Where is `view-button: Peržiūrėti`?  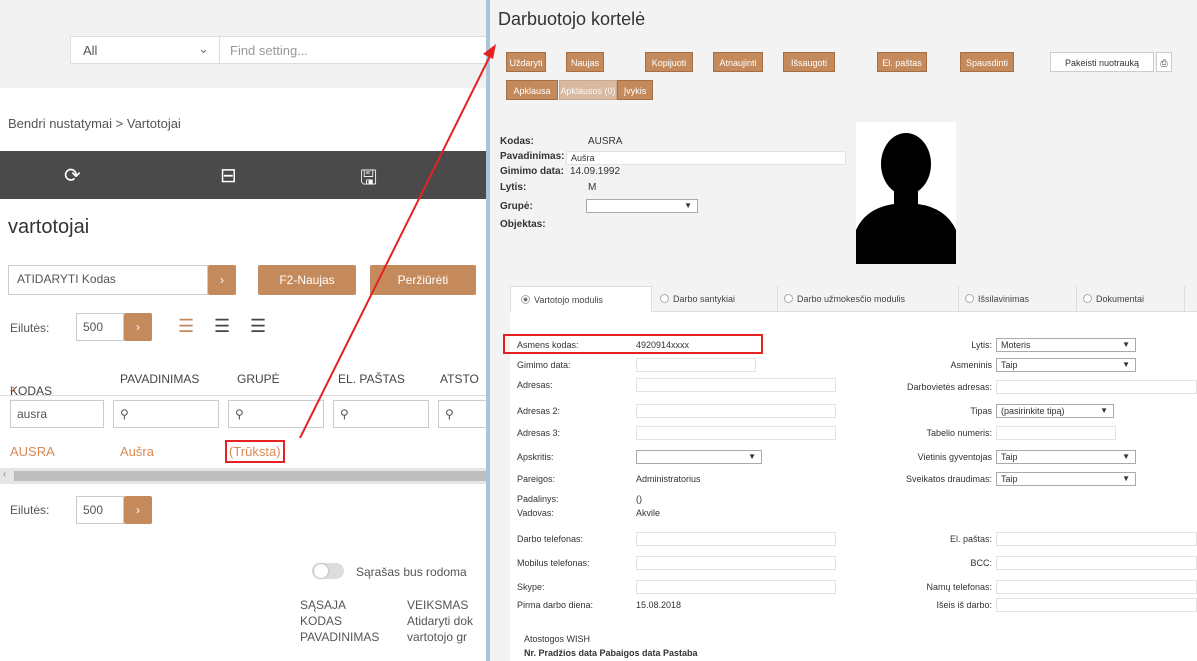
view-button: Peržiūrėti is located at coordinates (423, 280).